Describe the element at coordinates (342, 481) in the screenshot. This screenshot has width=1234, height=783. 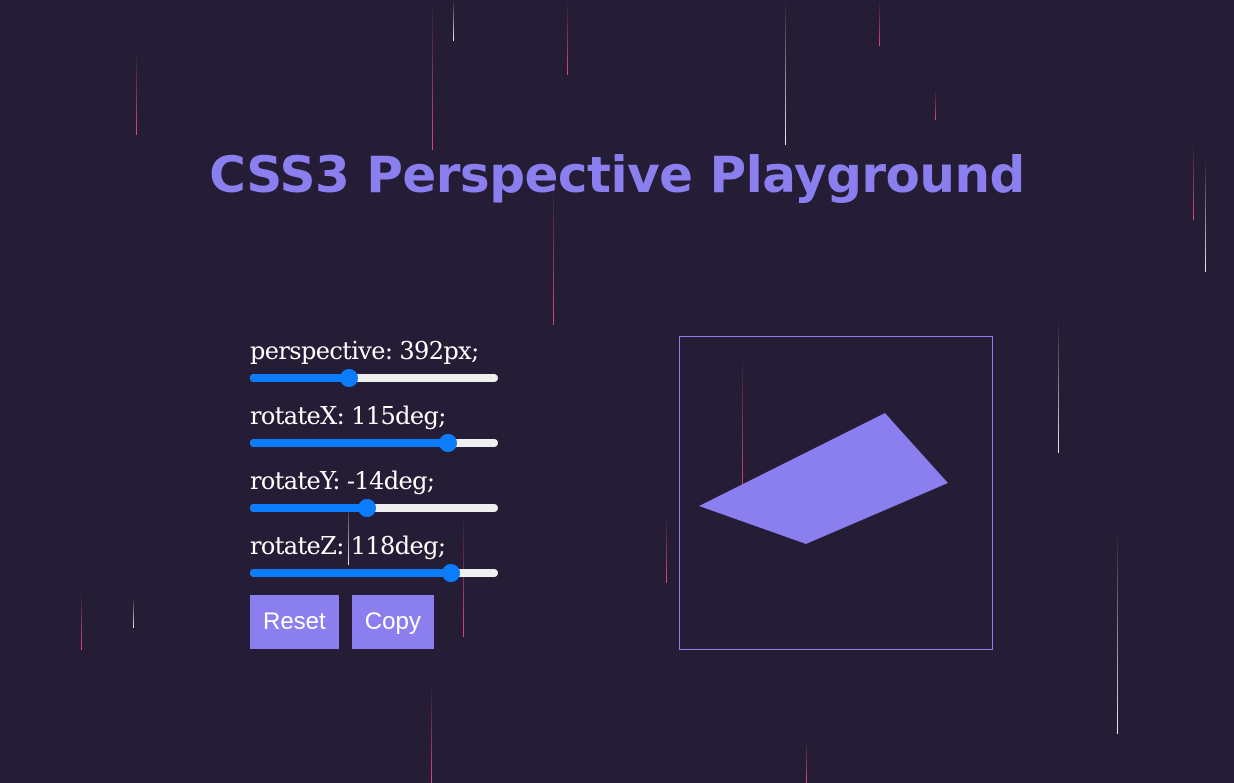
I see `rotatey-label: rotateY: -14deg;` at that location.